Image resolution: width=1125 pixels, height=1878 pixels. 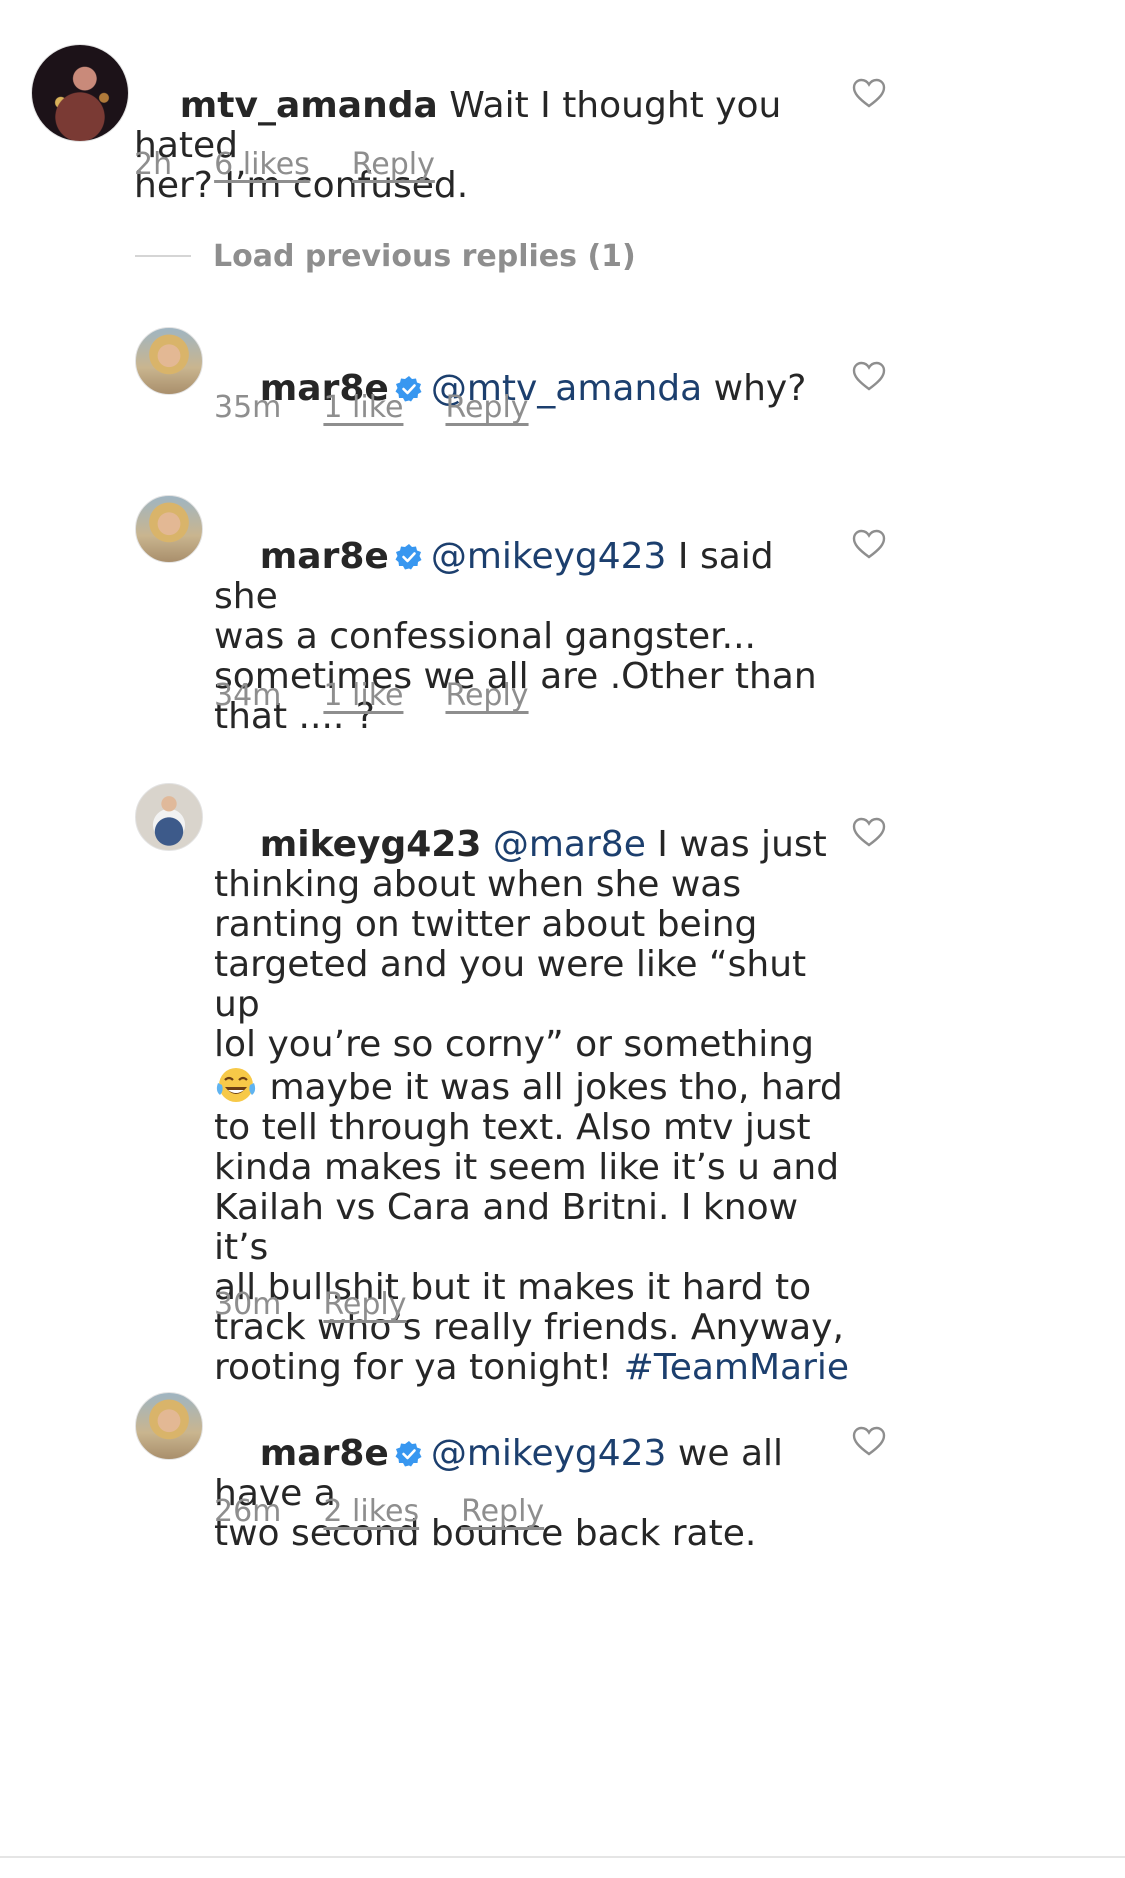 I want to click on comment-meta: 2h 6 likes Reply, so click(x=305, y=165).